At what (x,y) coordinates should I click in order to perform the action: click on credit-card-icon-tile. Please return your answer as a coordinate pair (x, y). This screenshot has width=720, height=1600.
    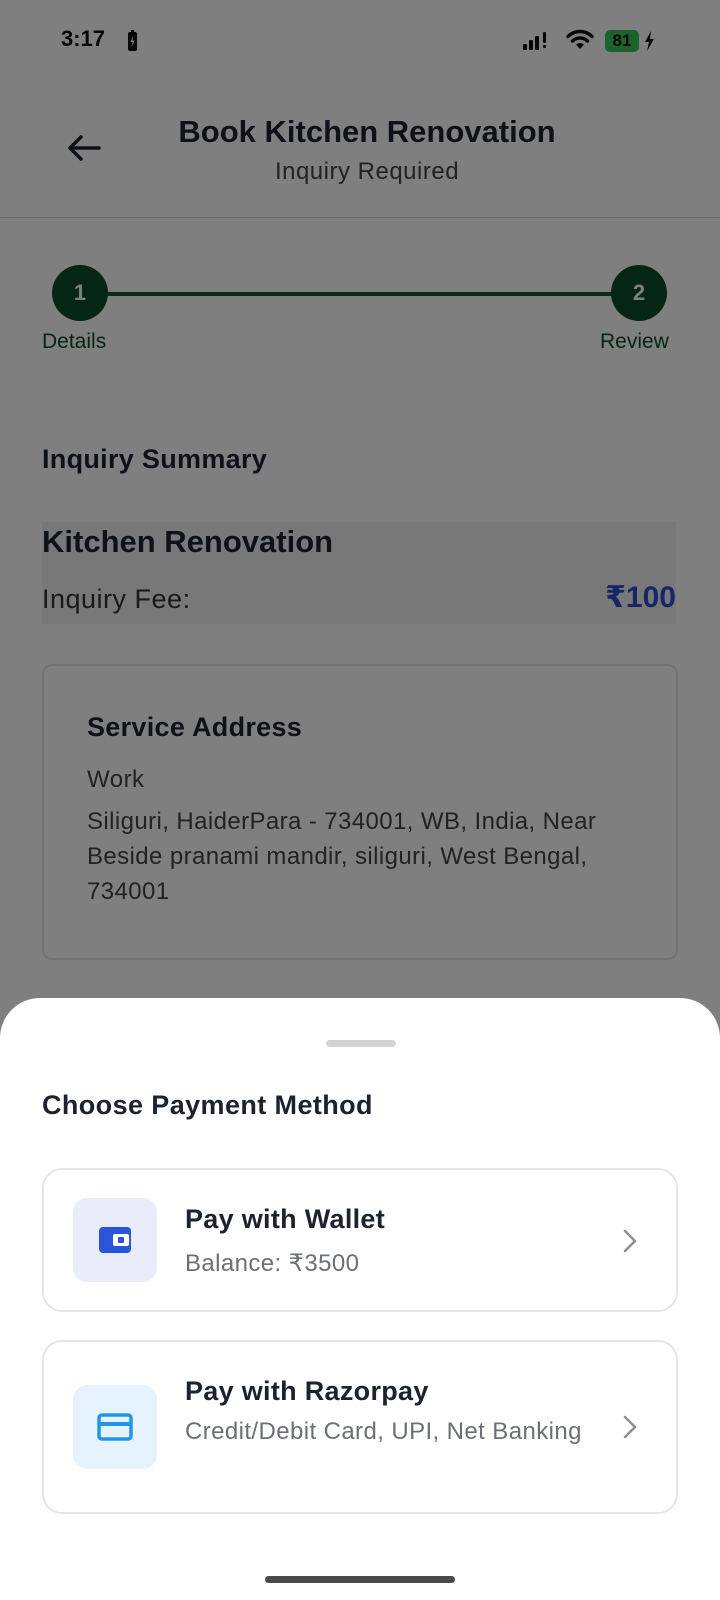
    Looking at the image, I should click on (115, 1427).